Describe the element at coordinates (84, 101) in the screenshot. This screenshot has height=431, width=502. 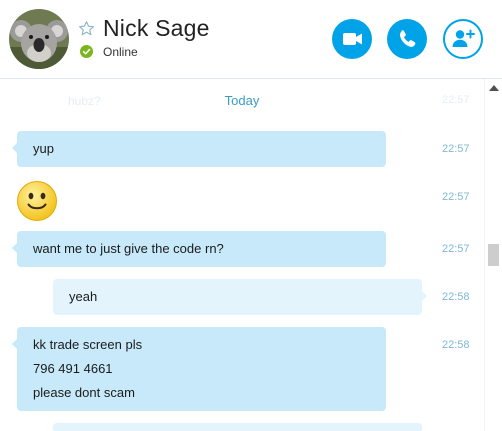
I see `faded-previous-message: hubz?` at that location.